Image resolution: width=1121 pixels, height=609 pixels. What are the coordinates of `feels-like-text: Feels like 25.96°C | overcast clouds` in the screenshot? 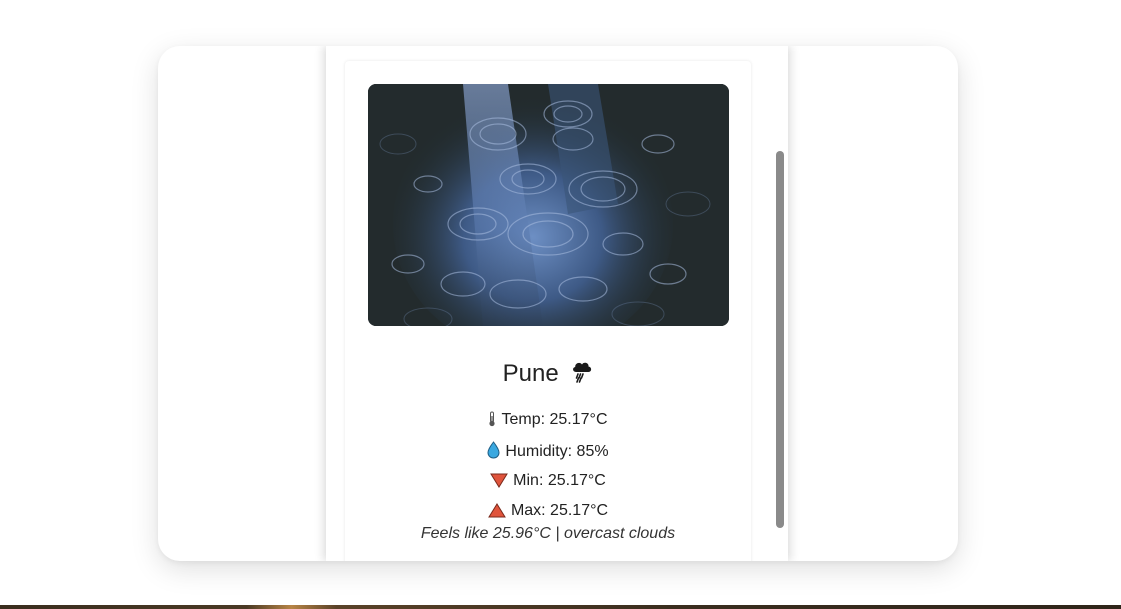 It's located at (548, 533).